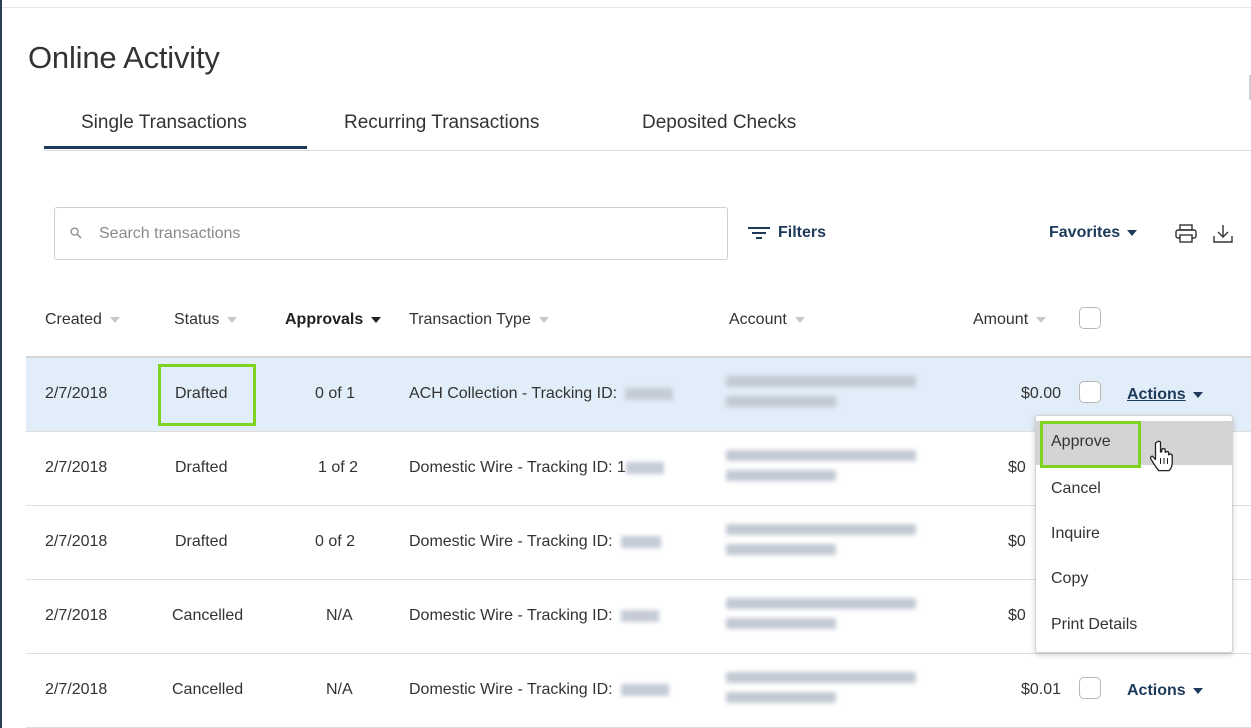 This screenshot has width=1251, height=728. Describe the element at coordinates (536, 468) in the screenshot. I see `cell-transaction-type: Domestic Wire - Tracking ID: 1` at that location.